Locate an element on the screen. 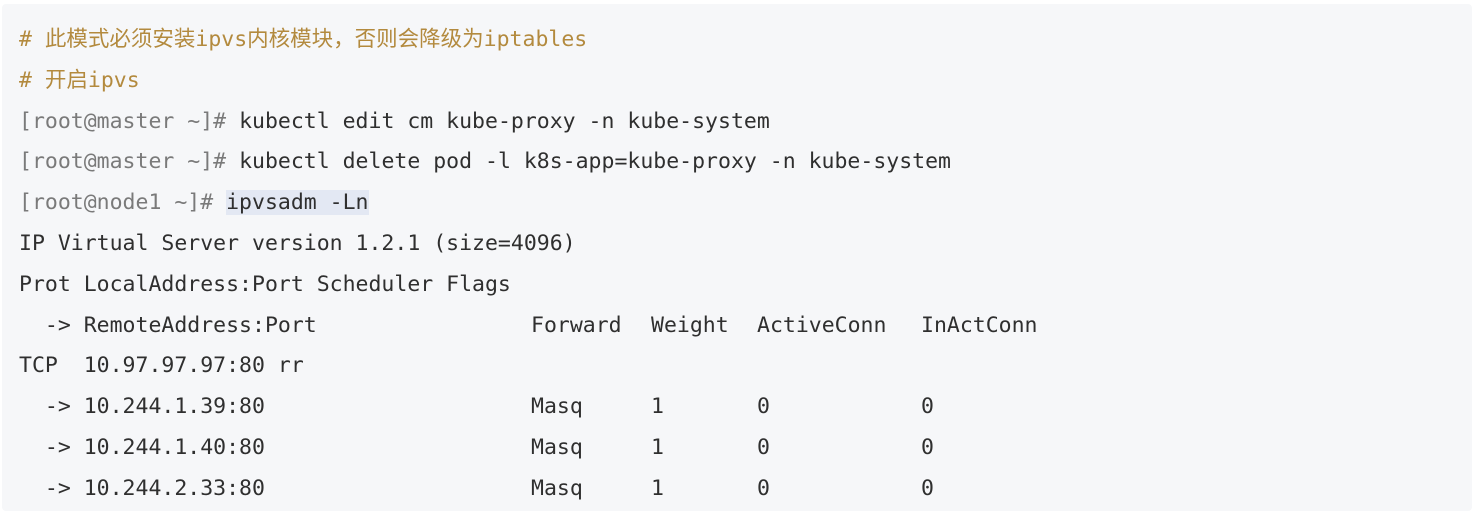 The width and height of the screenshot is (1482, 521). real-server-address: -> 10.244.2.33:80 is located at coordinates (142, 488).